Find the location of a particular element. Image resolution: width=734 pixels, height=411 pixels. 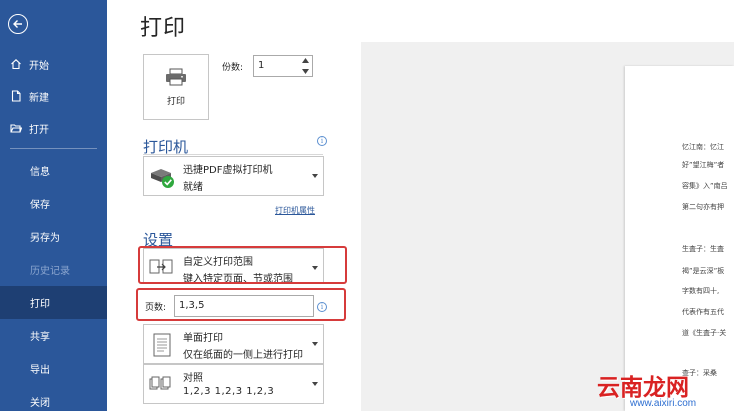

printer-name: 迅捷PDF虚拟打印机 is located at coordinates (228, 170).